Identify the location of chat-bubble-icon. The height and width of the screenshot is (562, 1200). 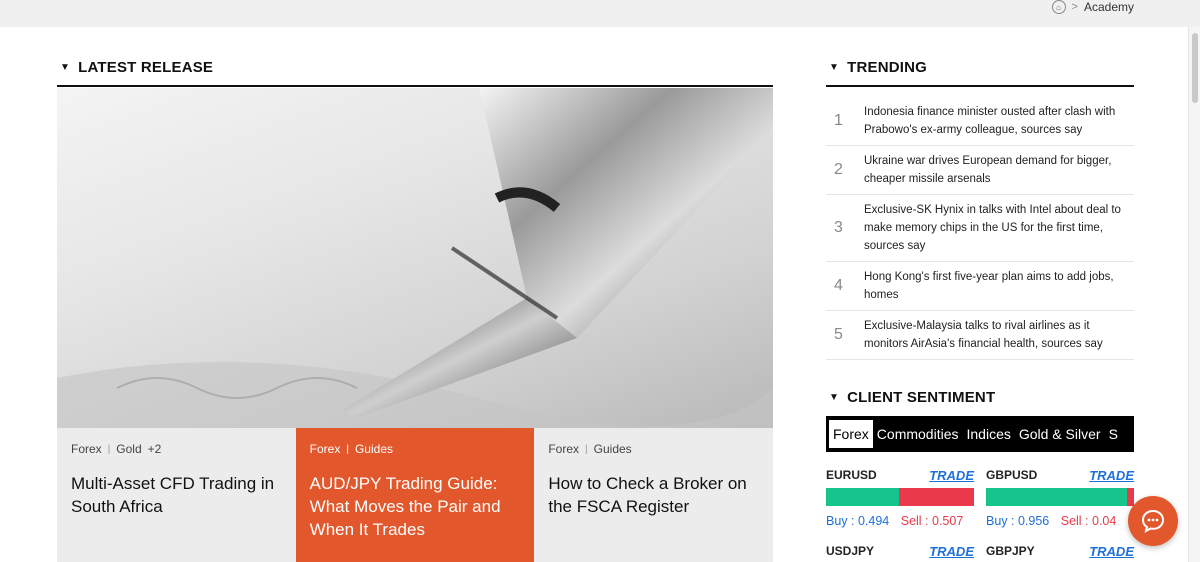
(1153, 521).